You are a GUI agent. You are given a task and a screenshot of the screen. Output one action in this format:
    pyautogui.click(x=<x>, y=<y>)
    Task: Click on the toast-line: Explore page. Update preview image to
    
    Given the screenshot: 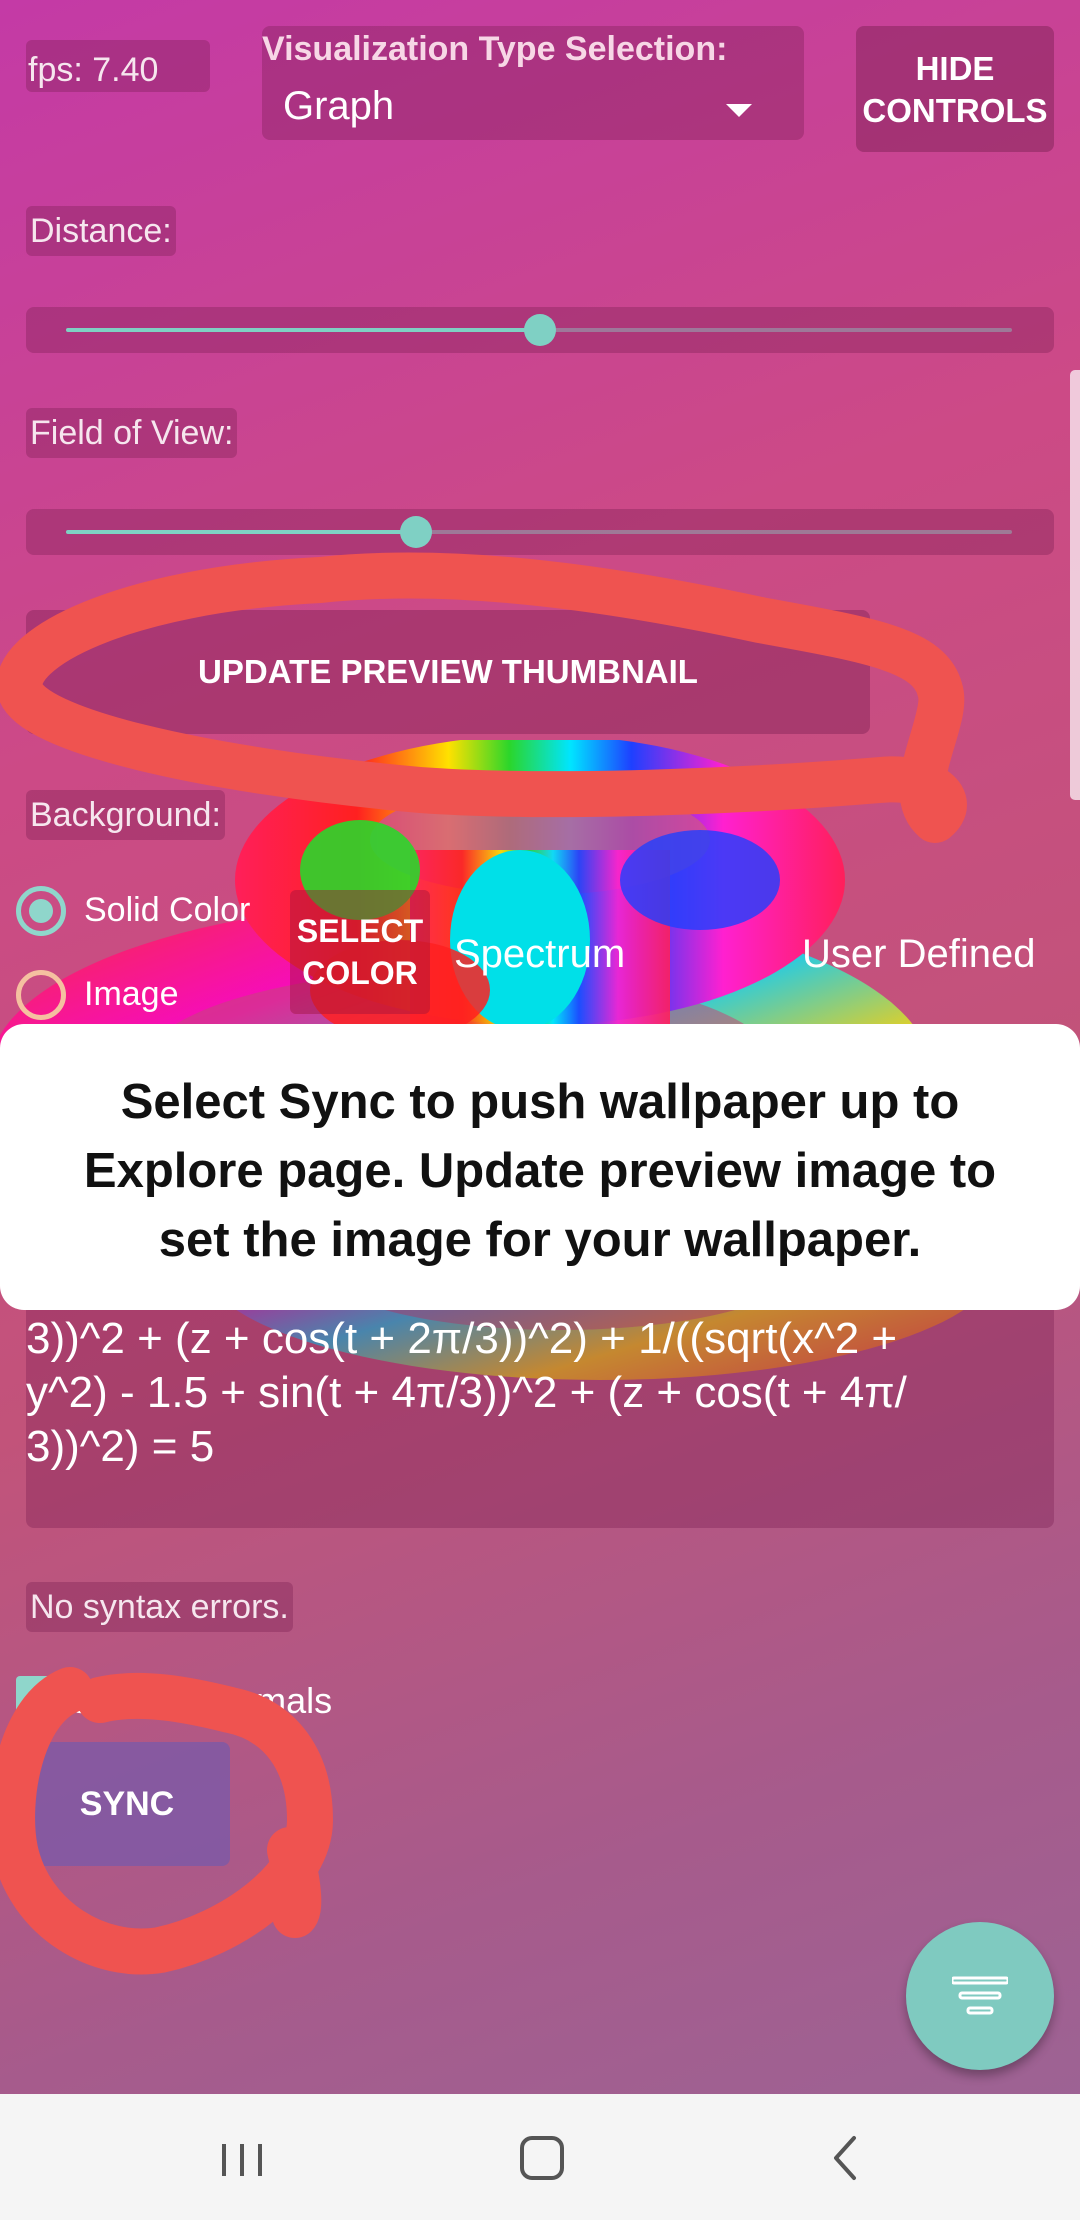 What is the action you would take?
    pyautogui.click(x=540, y=1171)
    